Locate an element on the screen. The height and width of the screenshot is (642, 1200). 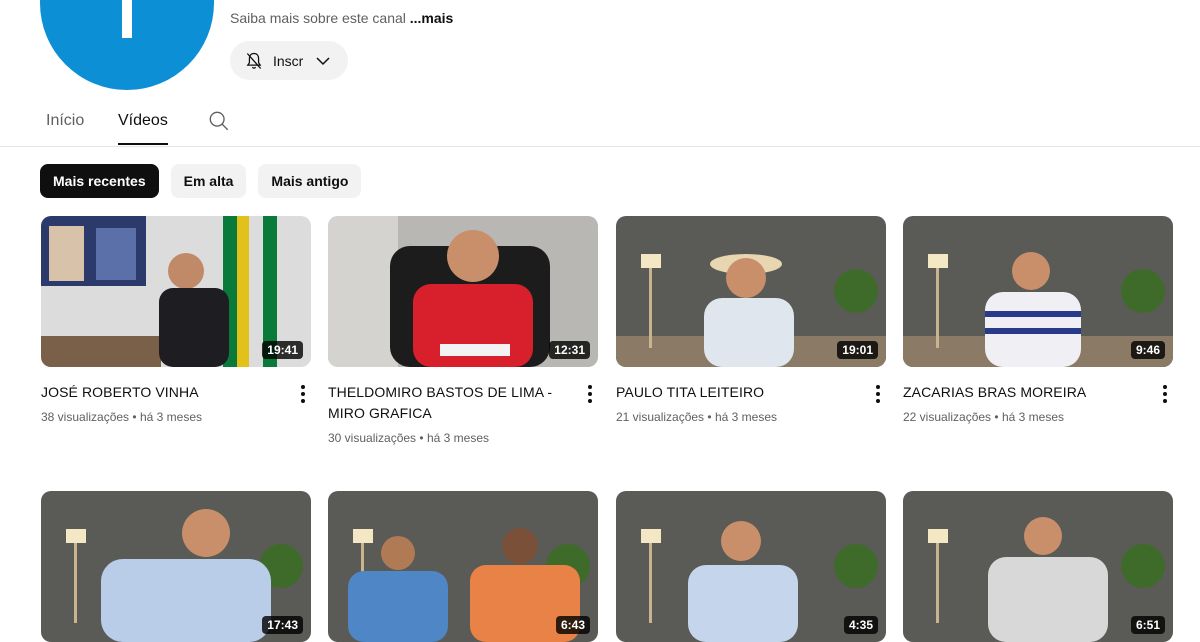
video-duration: 12:31 is located at coordinates (569, 350).